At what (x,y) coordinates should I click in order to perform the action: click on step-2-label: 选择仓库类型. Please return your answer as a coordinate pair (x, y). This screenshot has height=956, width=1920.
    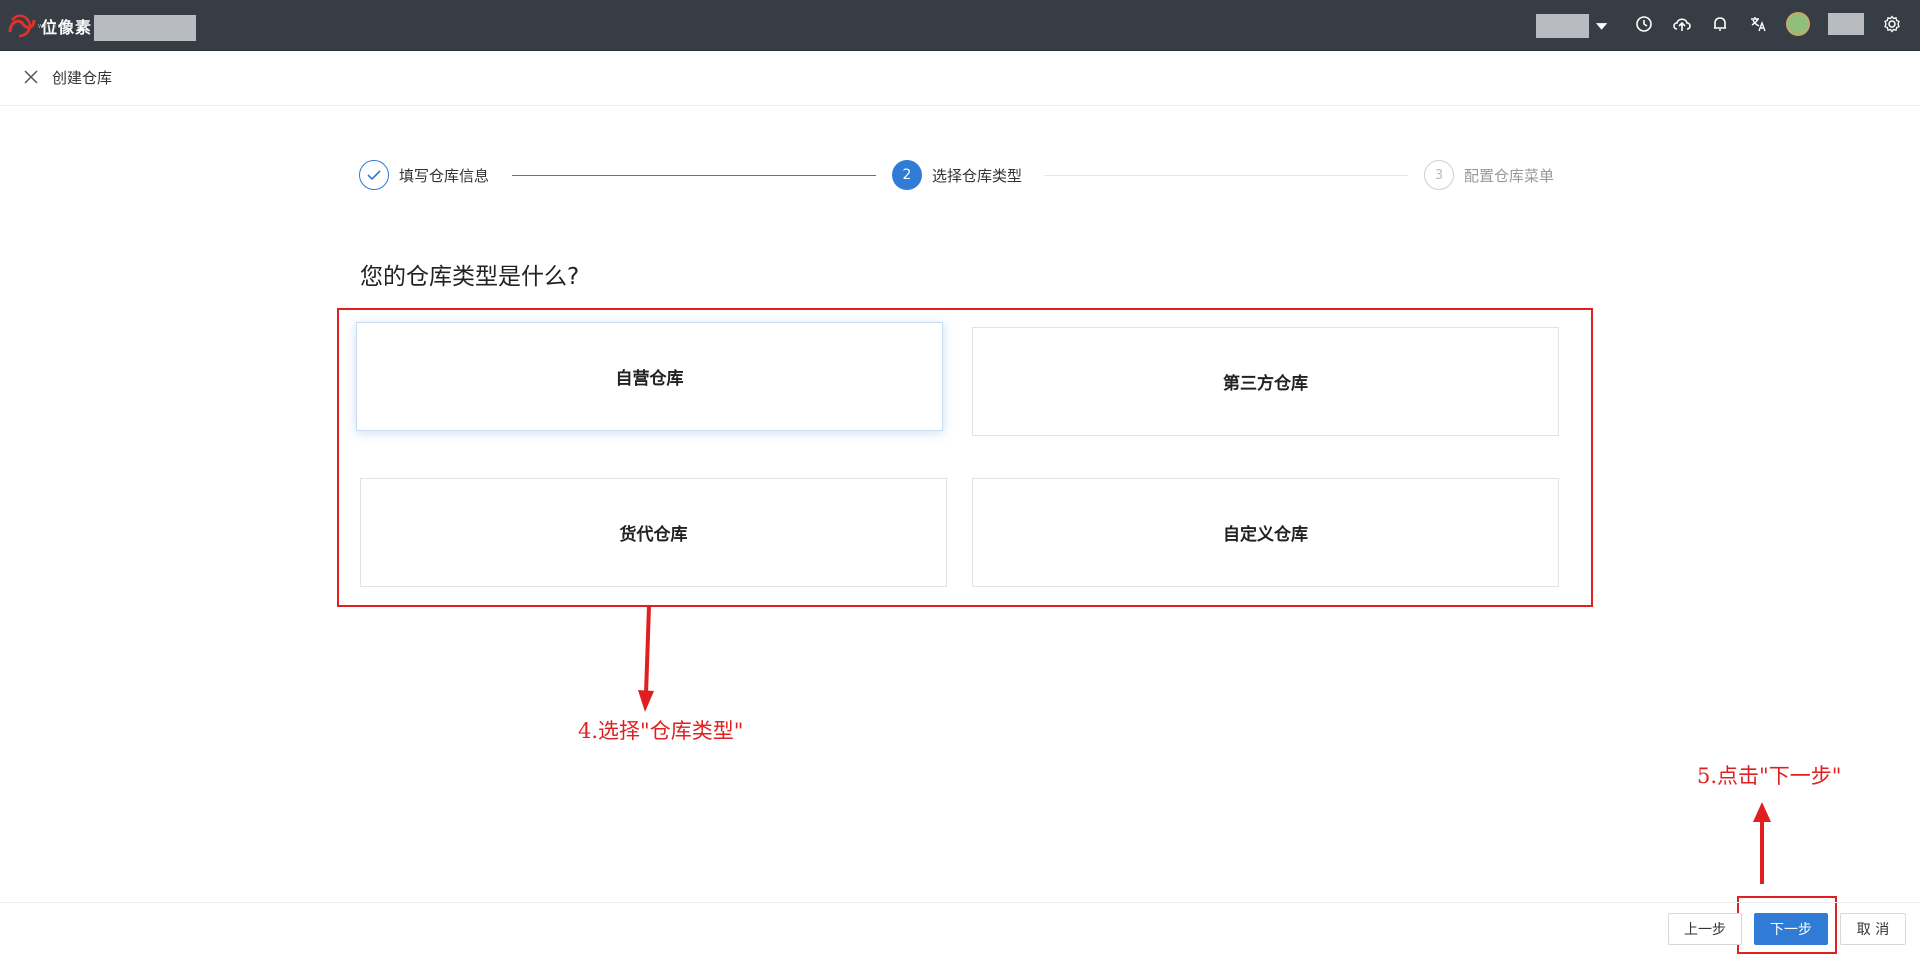
    Looking at the image, I should click on (977, 175).